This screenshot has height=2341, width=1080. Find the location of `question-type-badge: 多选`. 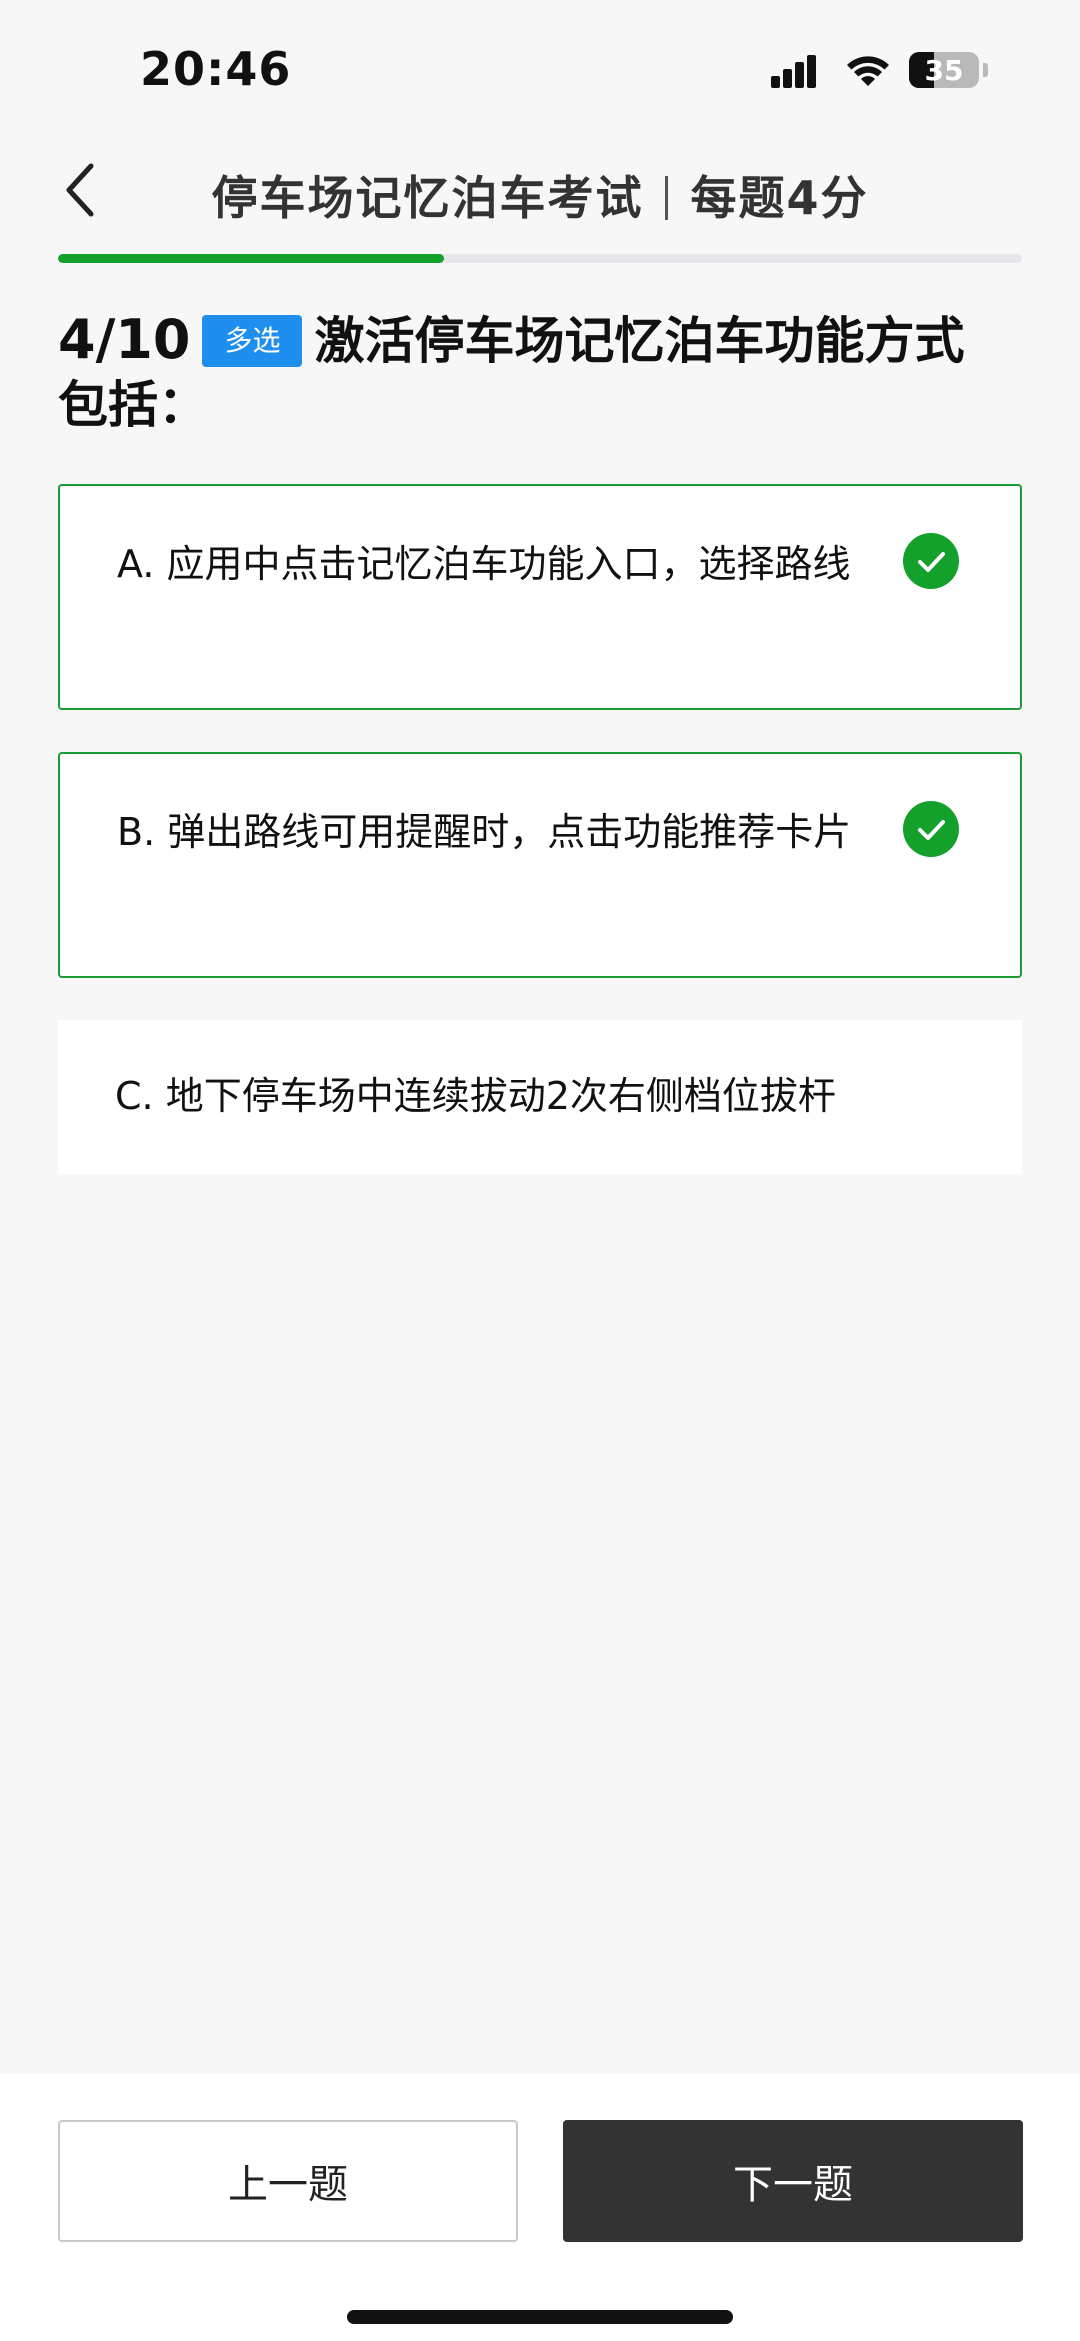

question-type-badge: 多选 is located at coordinates (252, 341).